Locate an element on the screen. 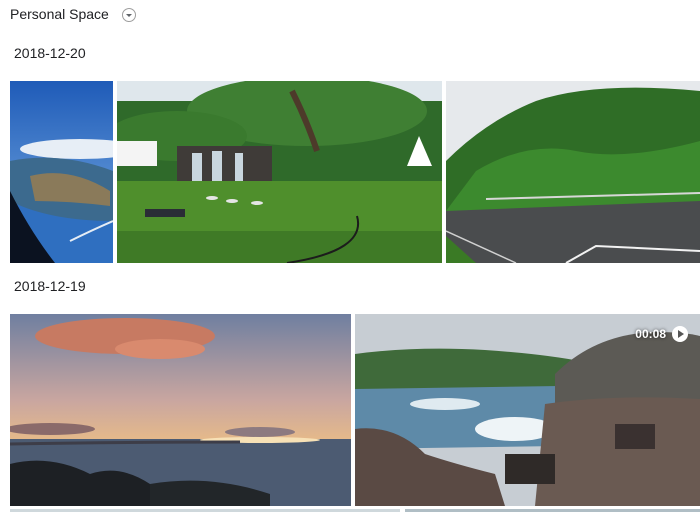 The height and width of the screenshot is (512, 700). chevron-down-icon is located at coordinates (129, 15).